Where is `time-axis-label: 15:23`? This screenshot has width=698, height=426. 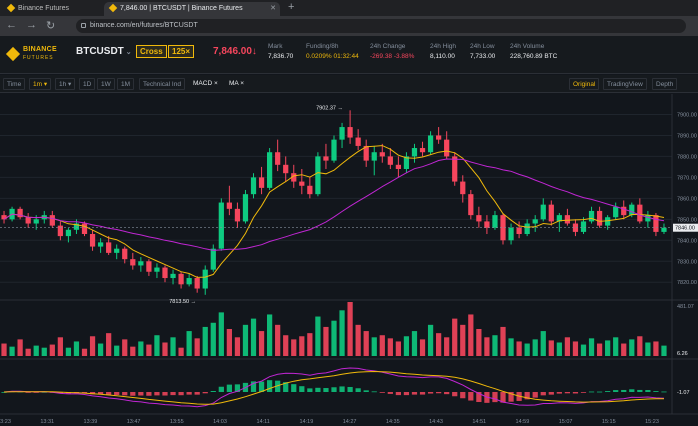
time-axis-label: 15:23 is located at coordinates (652, 422).